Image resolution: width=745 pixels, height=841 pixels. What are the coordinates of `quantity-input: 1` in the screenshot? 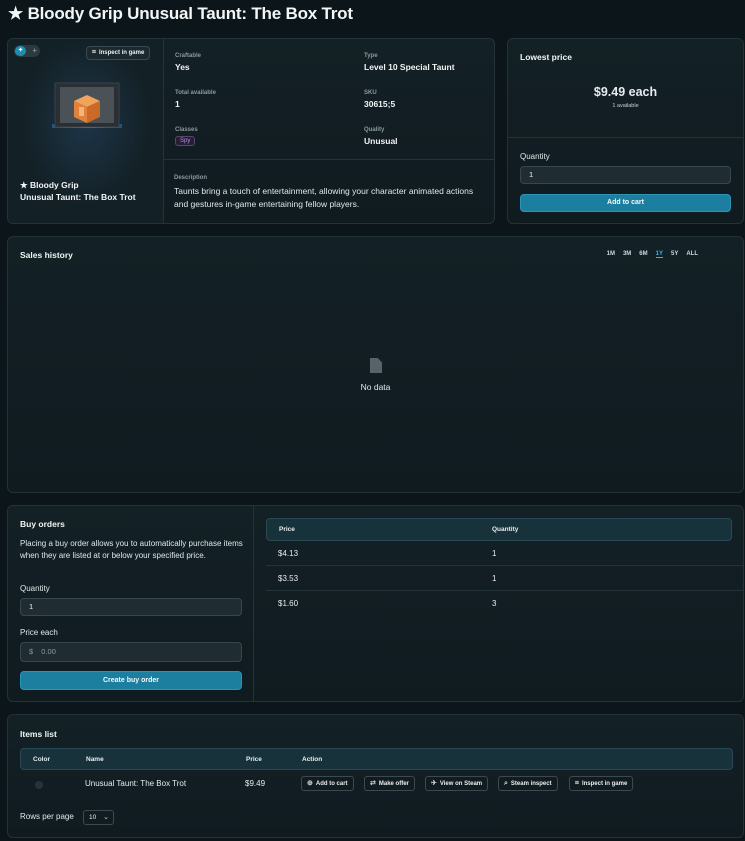 It's located at (625, 175).